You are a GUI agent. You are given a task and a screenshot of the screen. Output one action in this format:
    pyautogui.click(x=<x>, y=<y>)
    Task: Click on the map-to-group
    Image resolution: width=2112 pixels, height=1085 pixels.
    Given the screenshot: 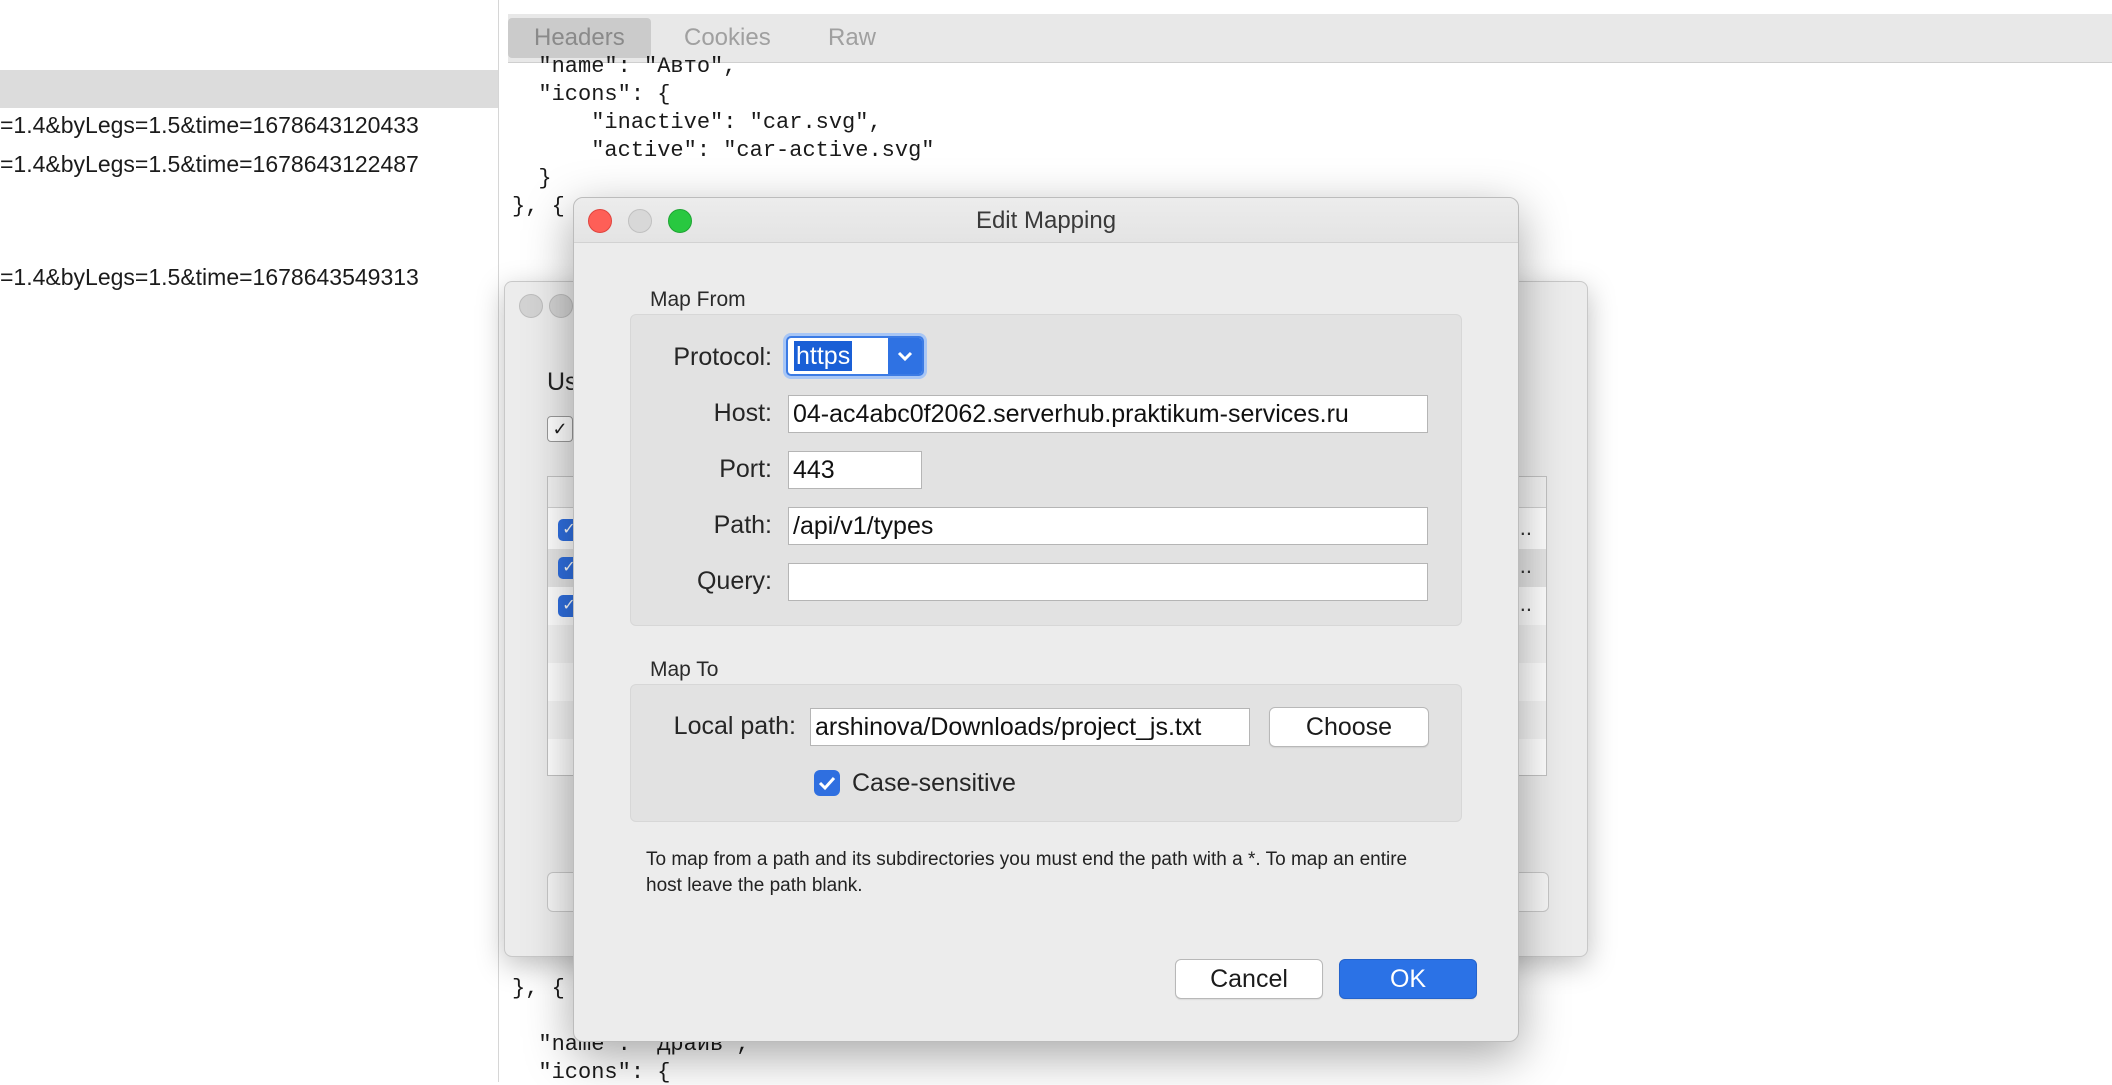 What is the action you would take?
    pyautogui.click(x=1046, y=753)
    